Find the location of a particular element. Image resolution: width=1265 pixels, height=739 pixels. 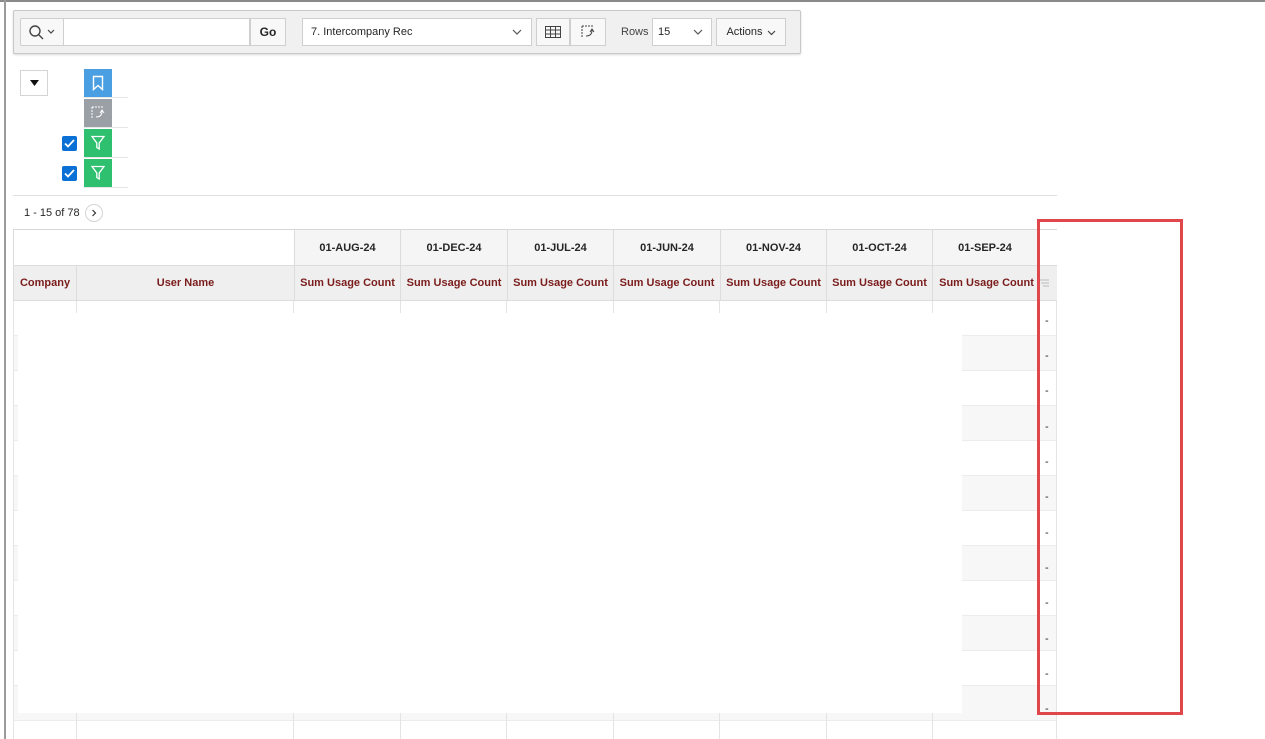

collapse-settings-button is located at coordinates (34, 83).